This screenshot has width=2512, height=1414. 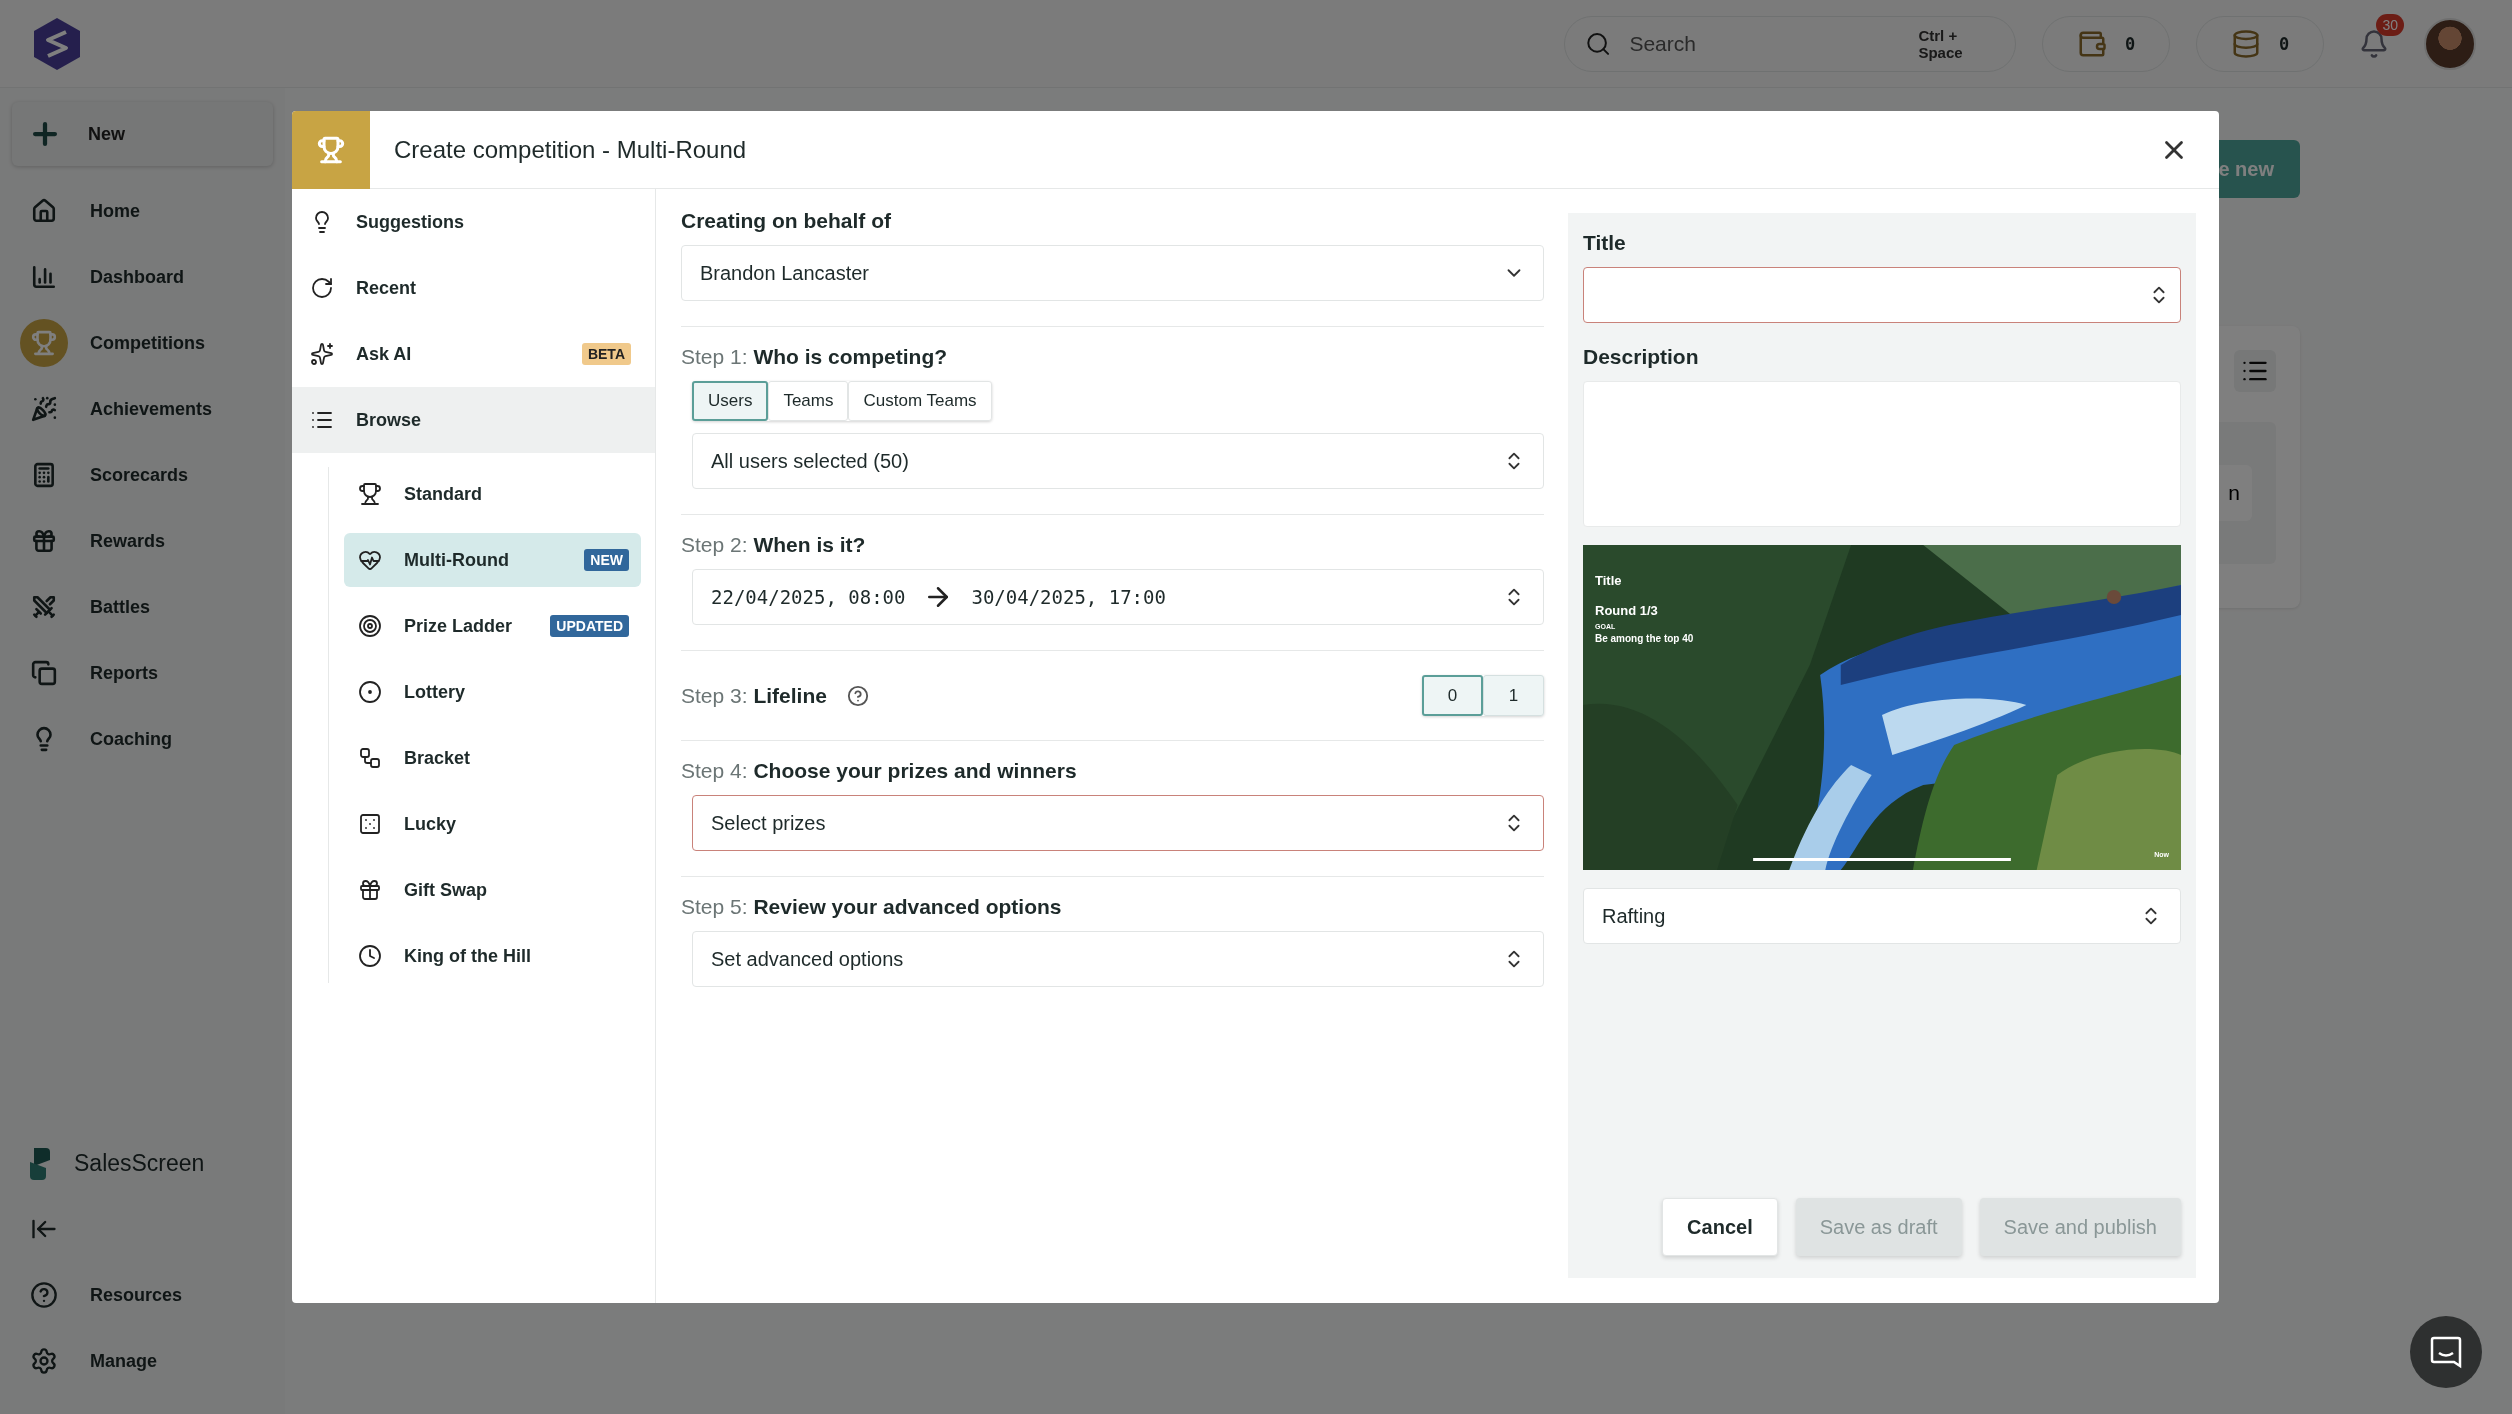 I want to click on nav-item: Ask AI BETA, so click(x=473, y=354).